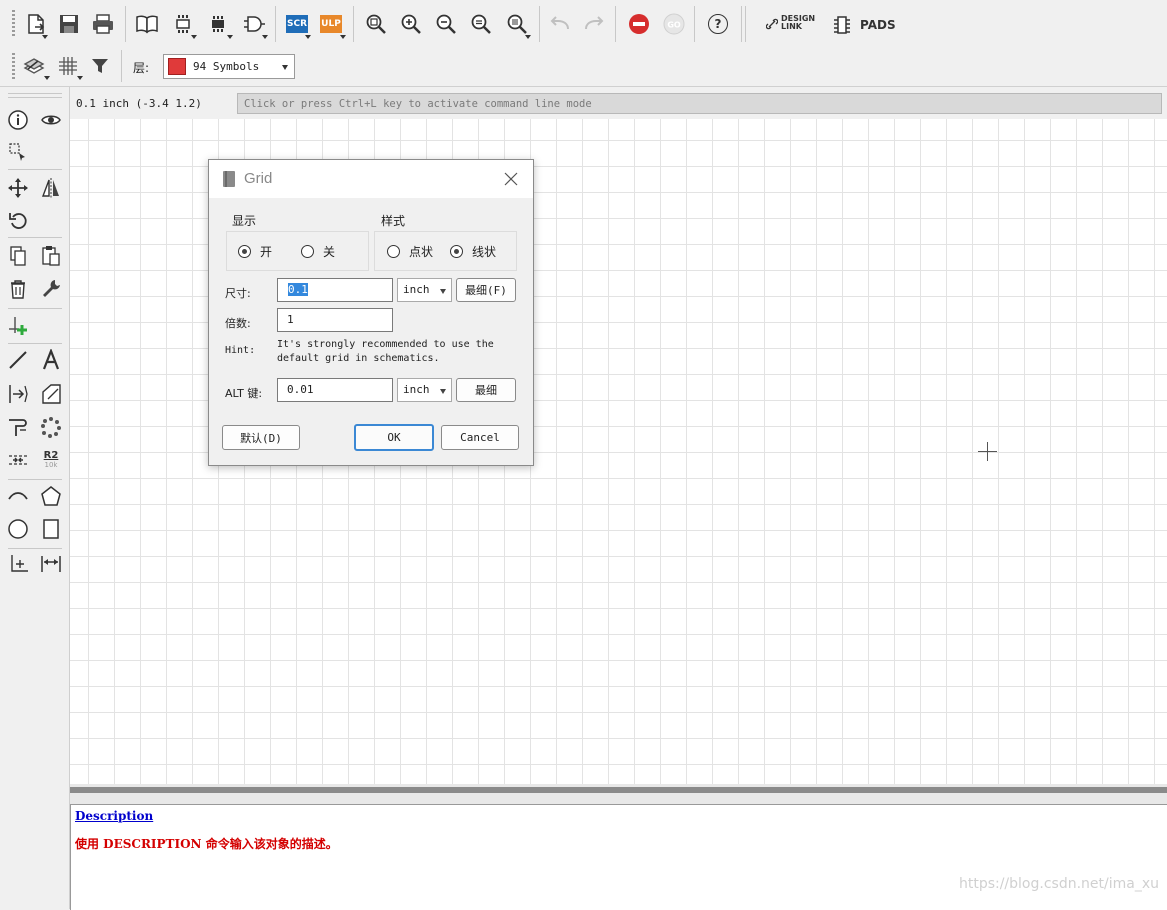 The width and height of the screenshot is (1167, 910). Describe the element at coordinates (335, 390) in the screenshot. I see `alt-input: 0.01` at that location.